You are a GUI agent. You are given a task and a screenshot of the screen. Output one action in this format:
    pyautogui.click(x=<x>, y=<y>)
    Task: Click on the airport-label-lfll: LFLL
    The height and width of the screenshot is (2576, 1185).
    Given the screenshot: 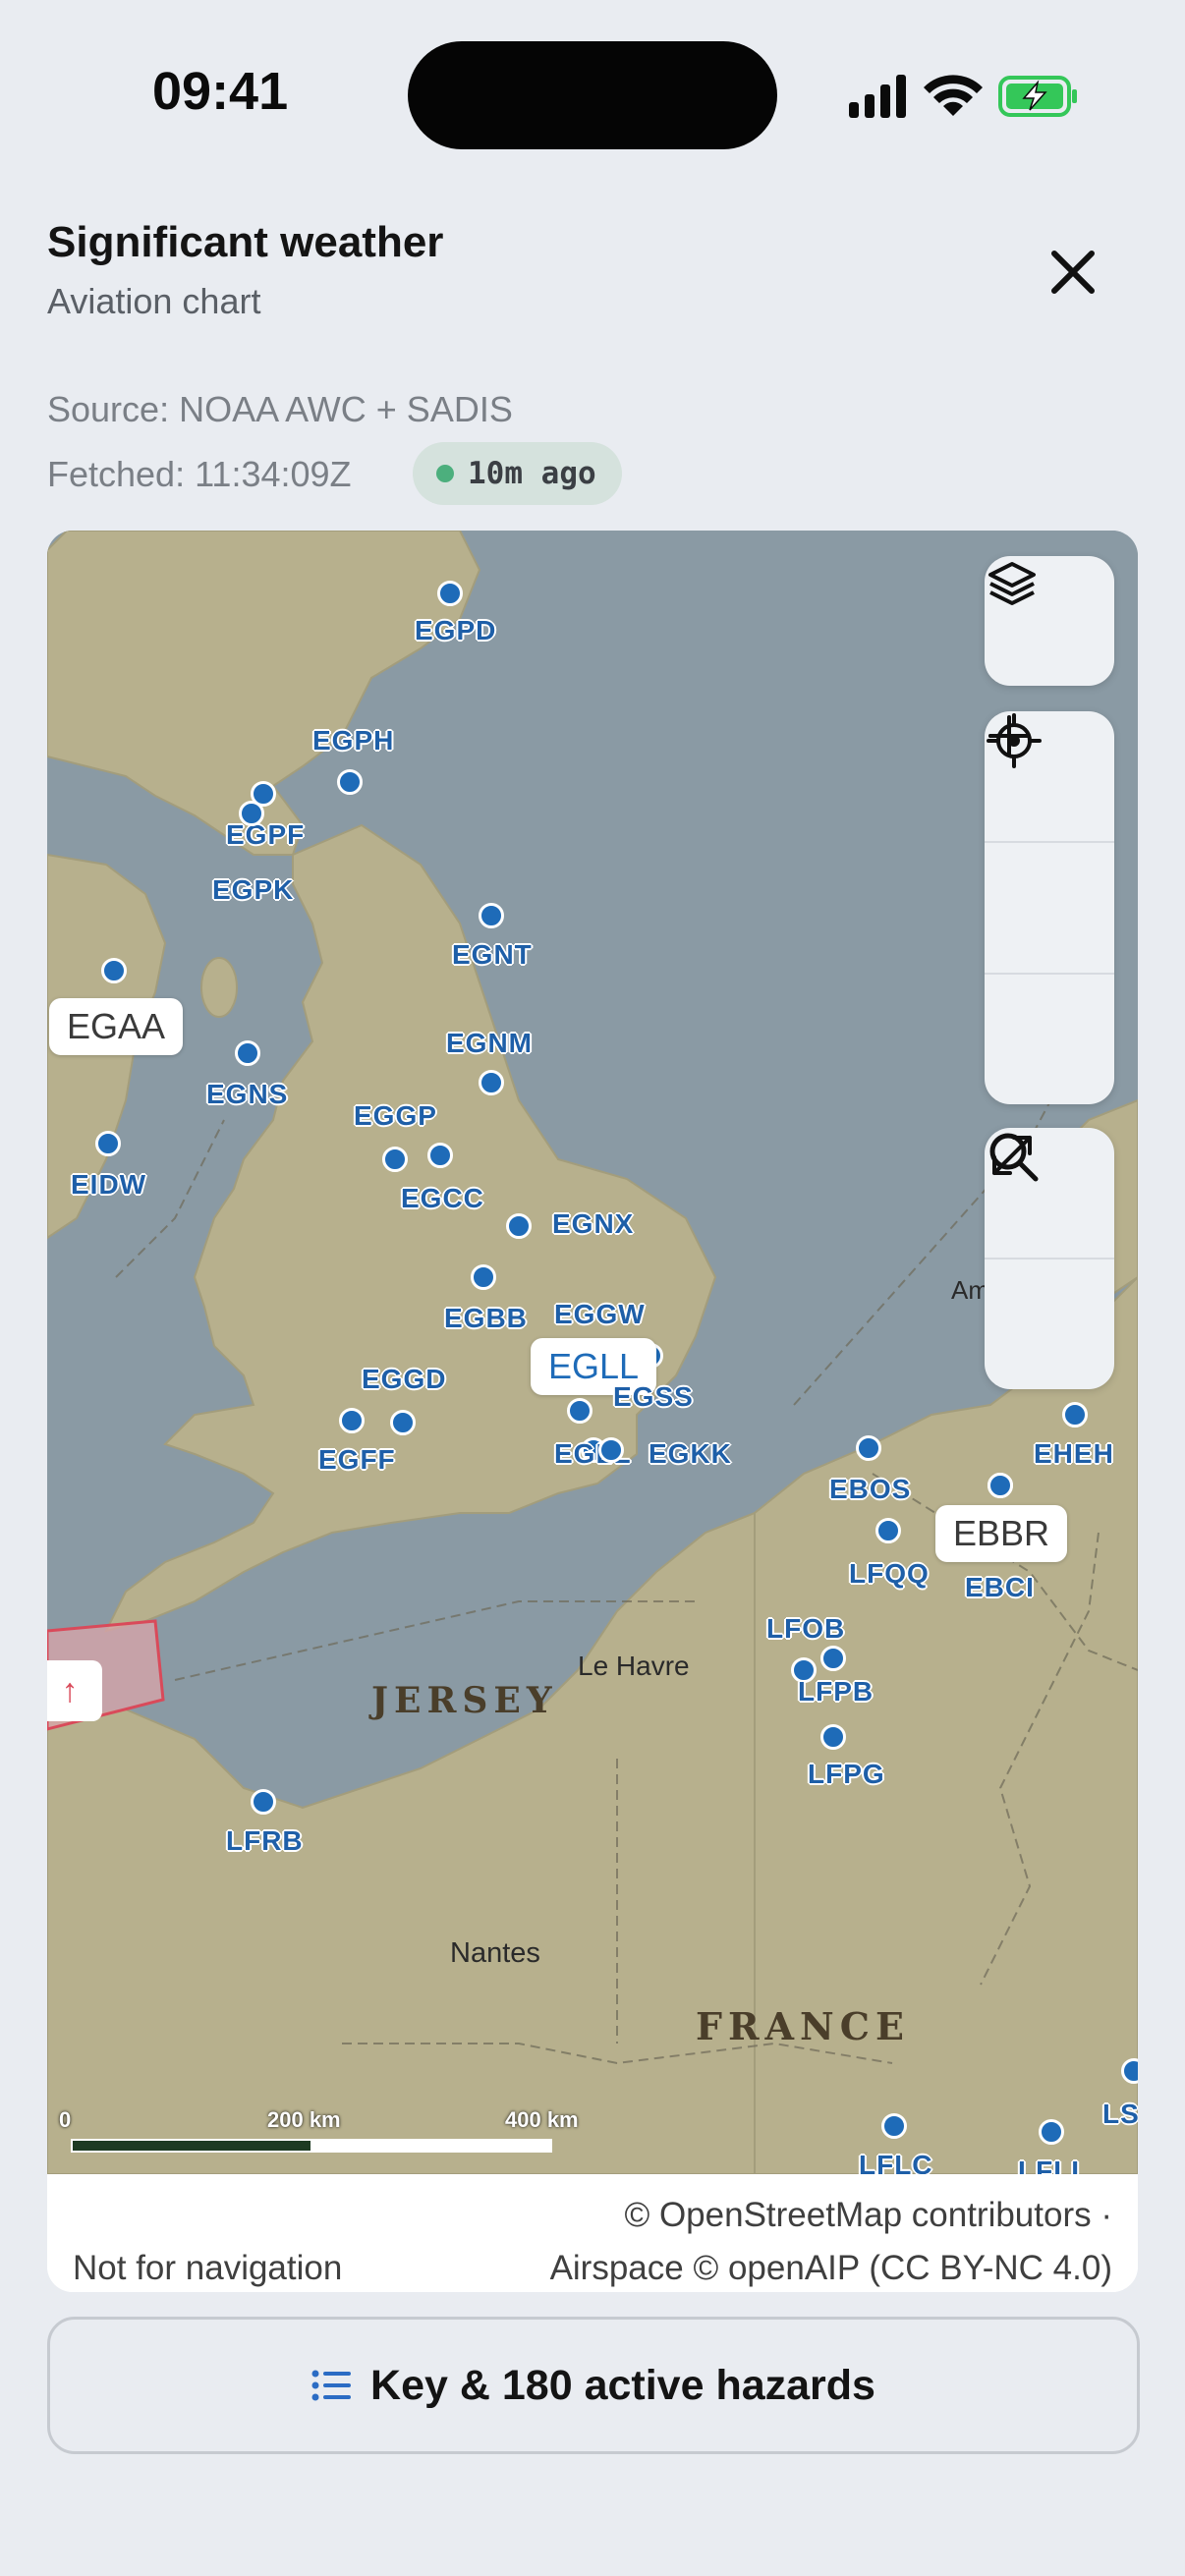 What is the action you would take?
    pyautogui.click(x=1053, y=2165)
    